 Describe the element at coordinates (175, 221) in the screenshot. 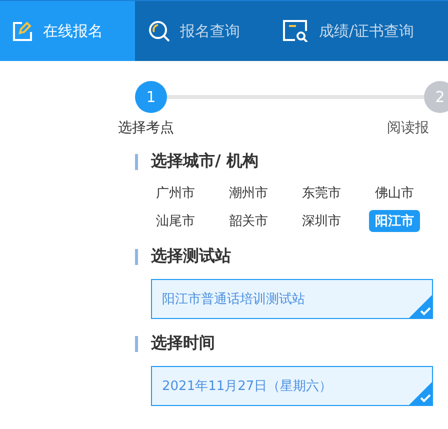

I see `city-option: 汕尾市` at that location.